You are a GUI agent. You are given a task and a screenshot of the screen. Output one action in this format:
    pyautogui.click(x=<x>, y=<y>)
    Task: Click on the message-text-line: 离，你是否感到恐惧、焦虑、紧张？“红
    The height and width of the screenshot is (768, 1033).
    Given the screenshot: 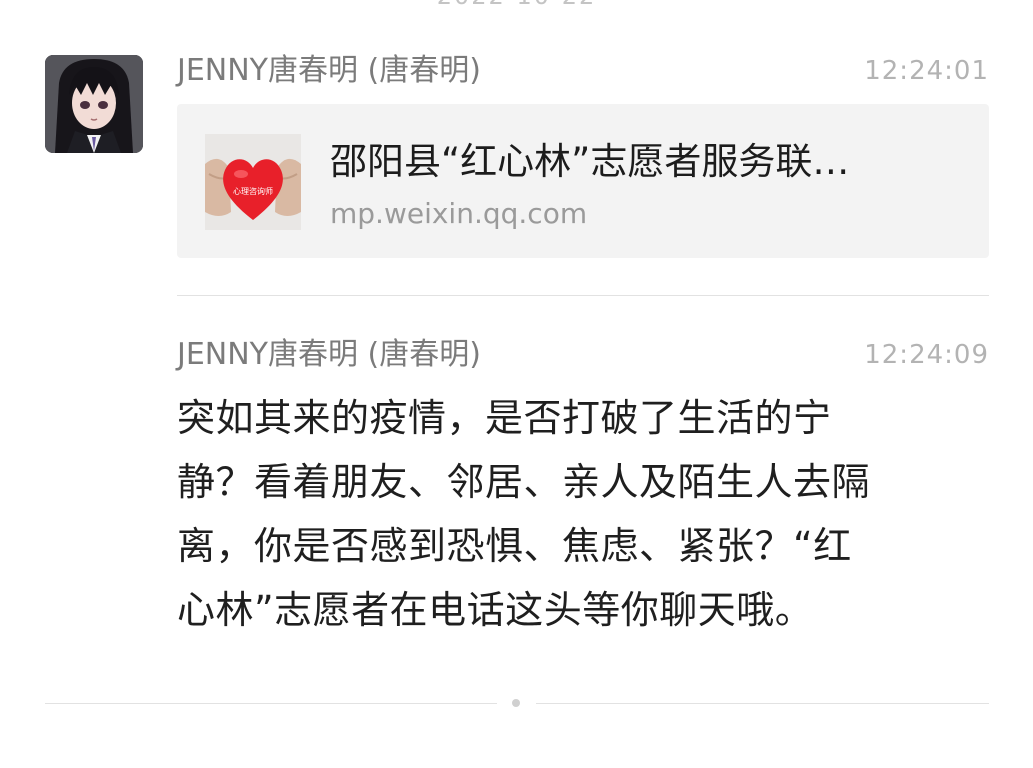 What is the action you would take?
    pyautogui.click(x=514, y=546)
    